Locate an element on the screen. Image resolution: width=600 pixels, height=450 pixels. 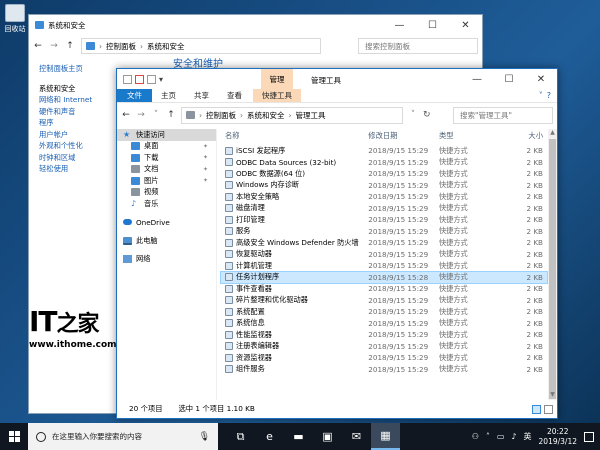
ime-indicator: 英 is located at coordinates (528, 436).